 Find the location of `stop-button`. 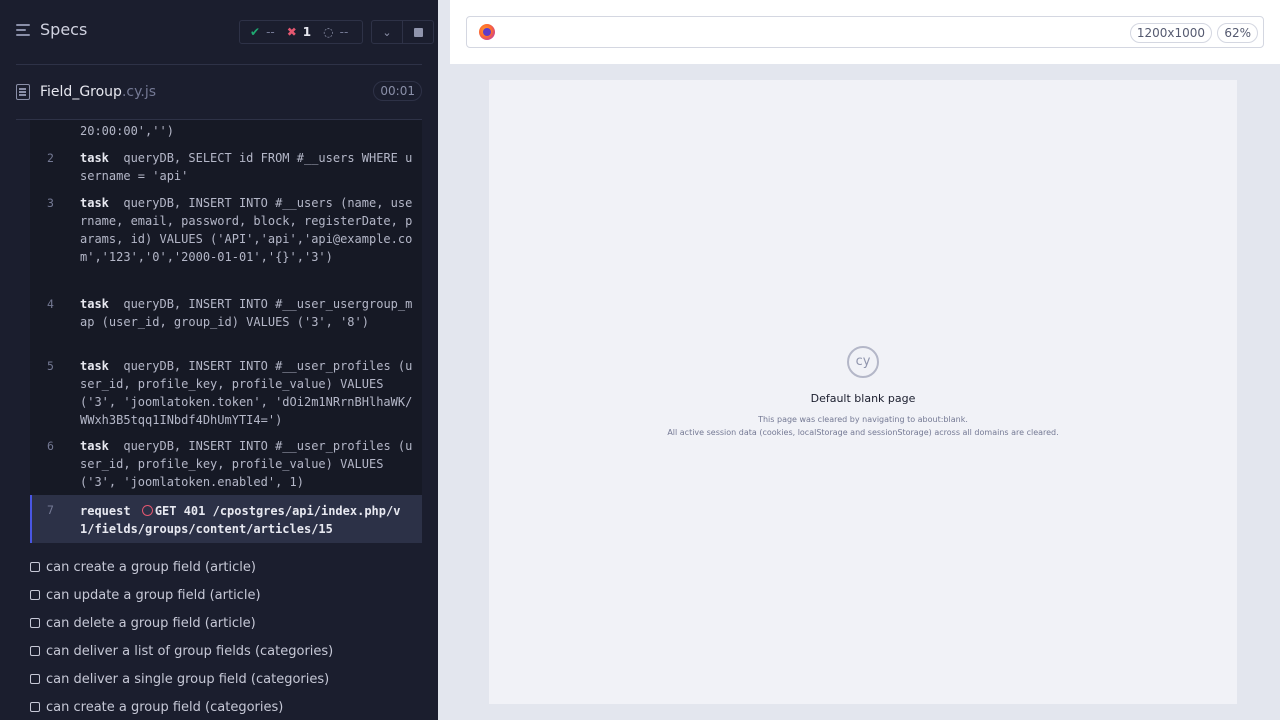

stop-button is located at coordinates (418, 32).